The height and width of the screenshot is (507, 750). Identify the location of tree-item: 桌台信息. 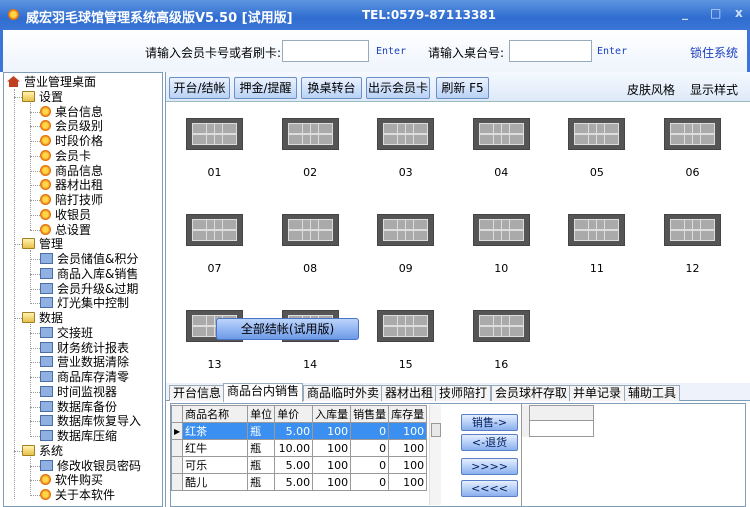
(71, 112).